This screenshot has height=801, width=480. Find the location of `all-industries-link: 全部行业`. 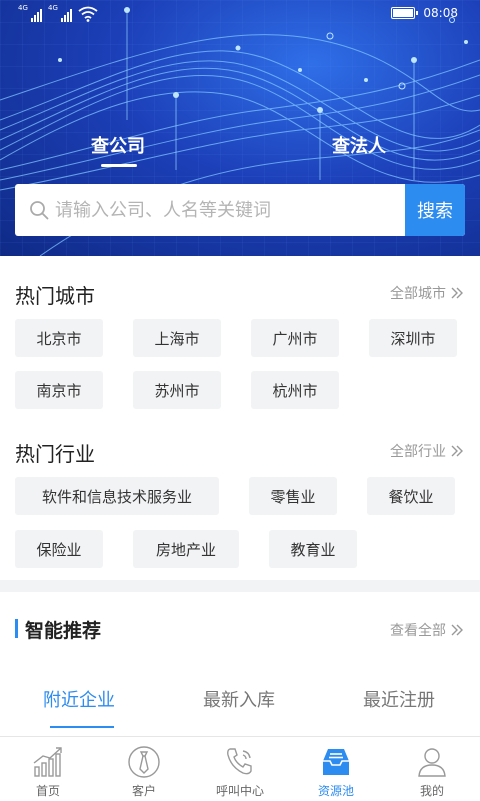

all-industries-link: 全部行业 is located at coordinates (427, 451).